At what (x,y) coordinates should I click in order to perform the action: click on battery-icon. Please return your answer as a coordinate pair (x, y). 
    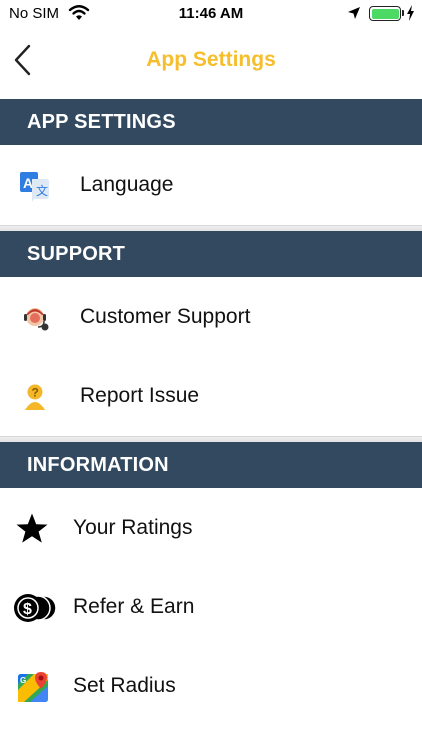
    Looking at the image, I should click on (385, 13).